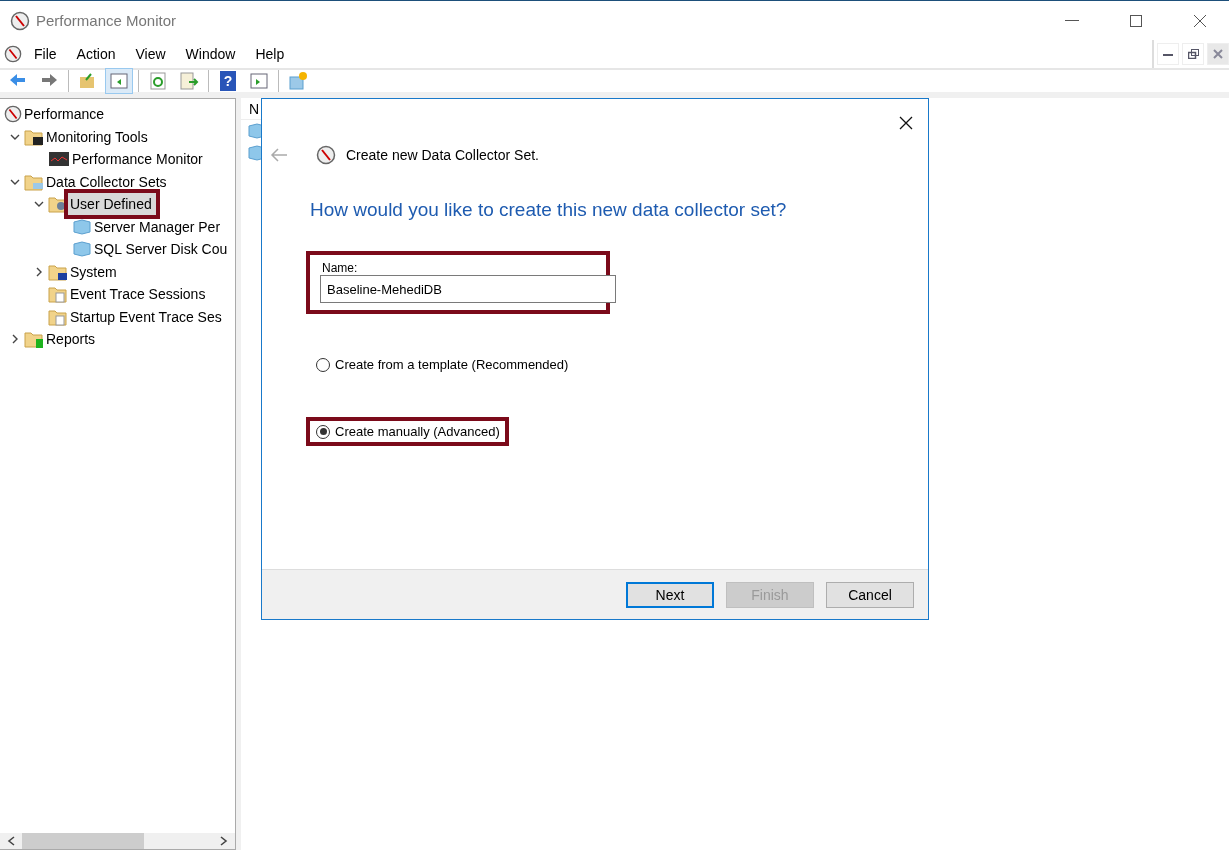 The width and height of the screenshot is (1229, 850). What do you see at coordinates (468, 289) in the screenshot?
I see `name-field: Baseline-MehediDB` at bounding box center [468, 289].